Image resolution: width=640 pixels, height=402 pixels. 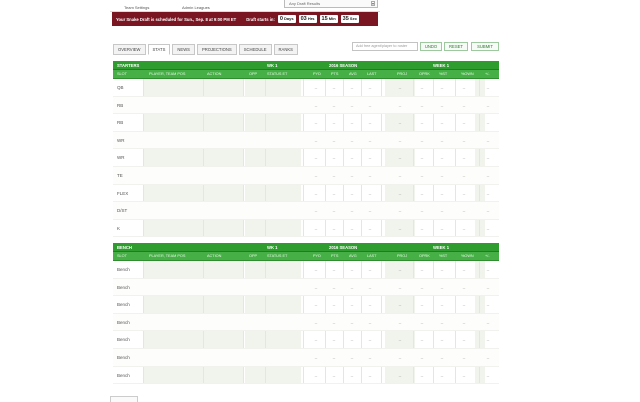 What do you see at coordinates (196, 7) in the screenshot?
I see `admin-leagues-link: Admin Leagues` at bounding box center [196, 7].